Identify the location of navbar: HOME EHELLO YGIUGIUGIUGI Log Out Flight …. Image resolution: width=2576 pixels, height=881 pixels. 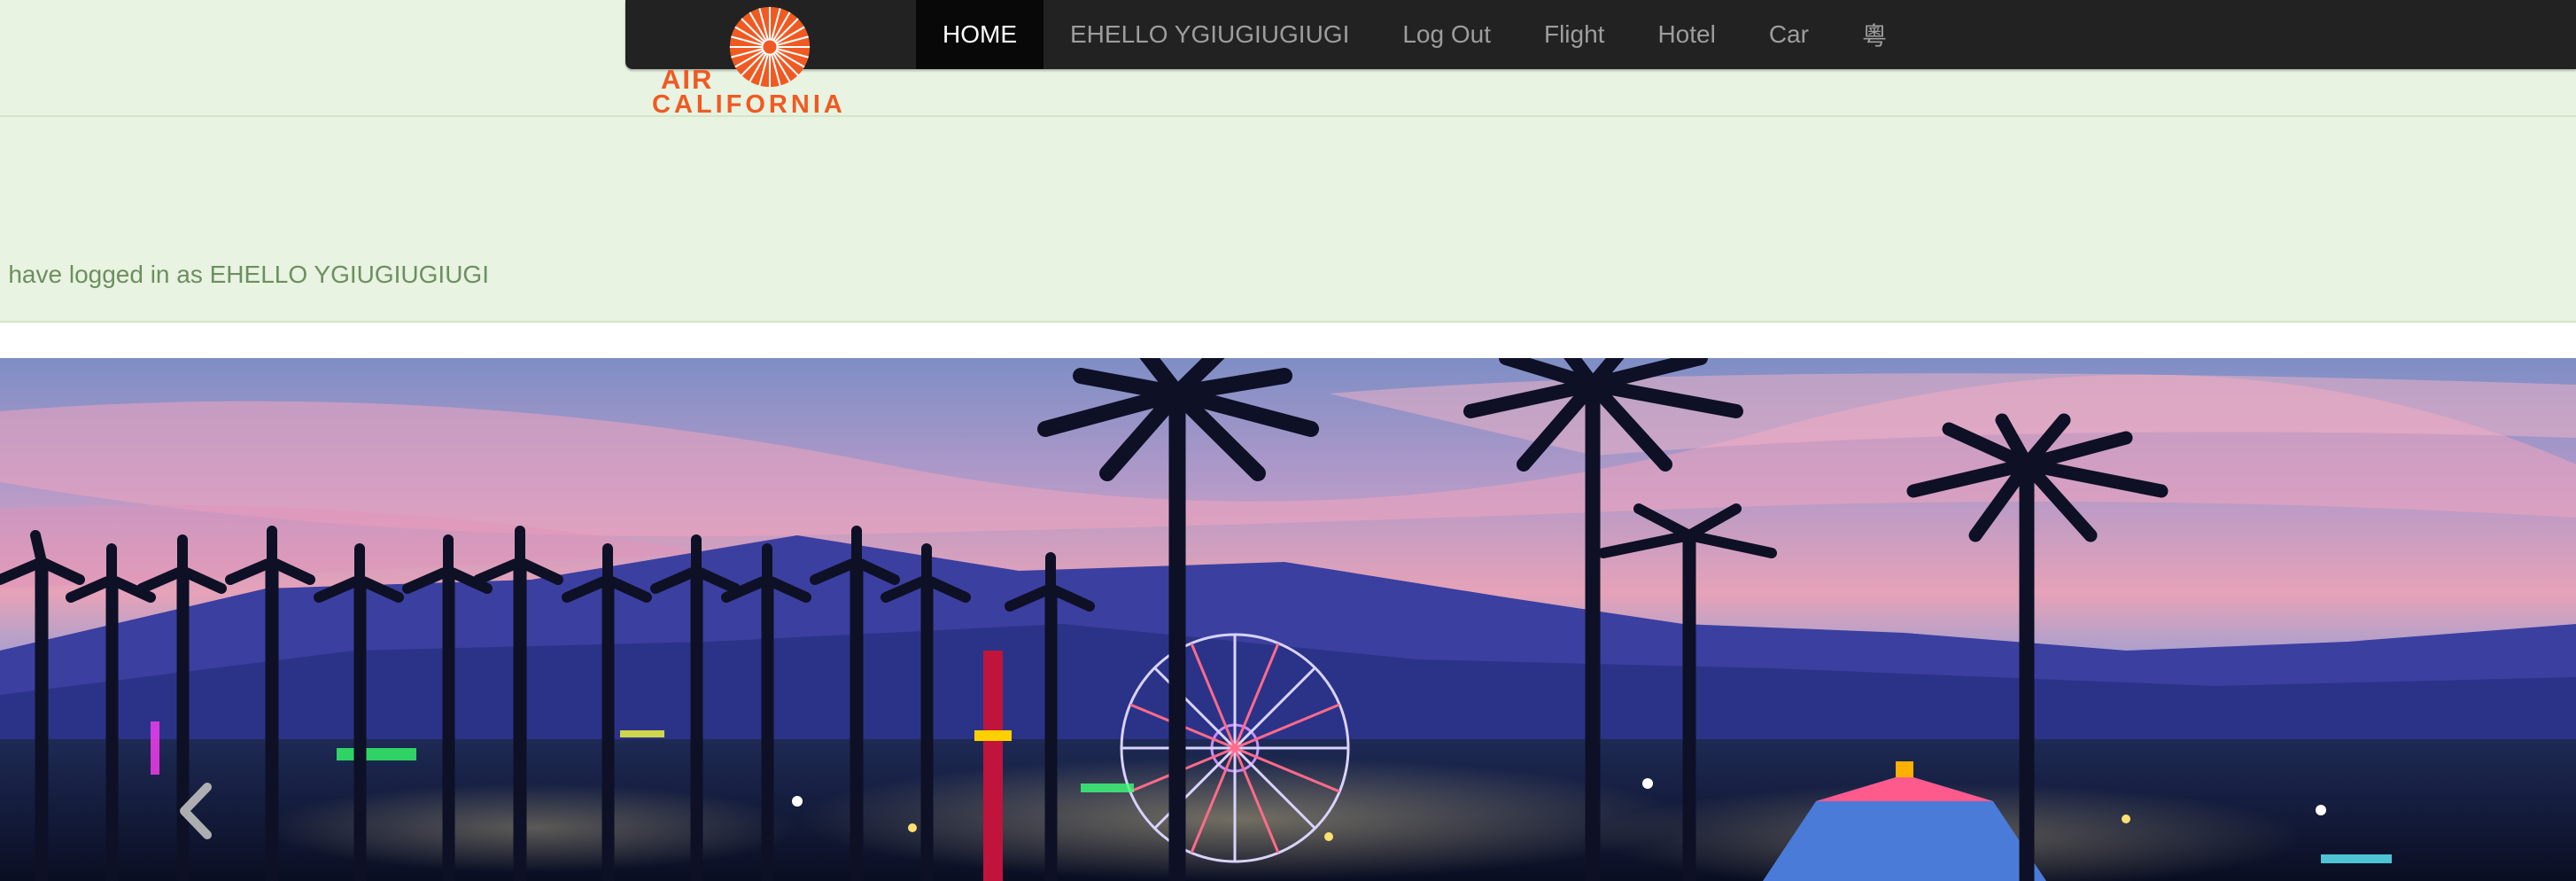
(1600, 34).